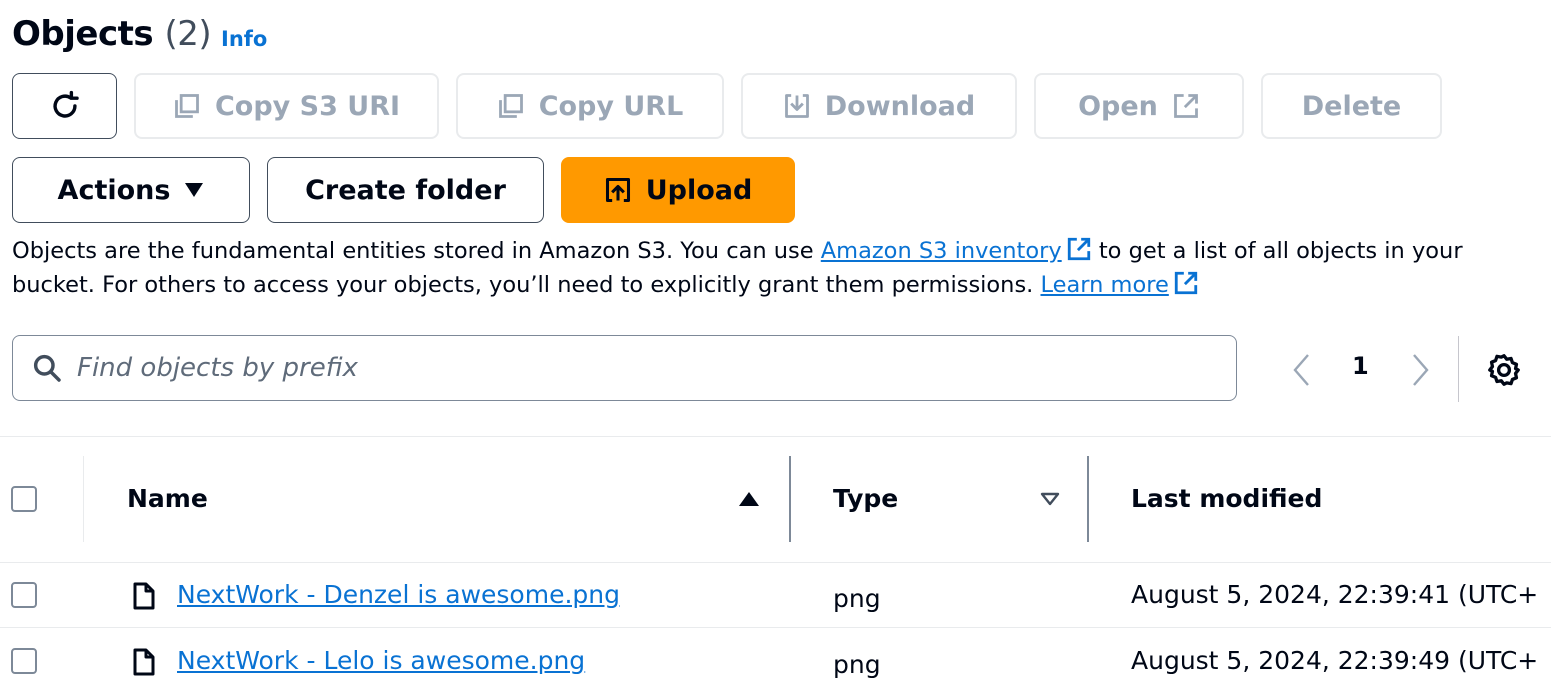 Image resolution: width=1551 pixels, height=693 pixels. I want to click on upload-label: Upload, so click(699, 190).